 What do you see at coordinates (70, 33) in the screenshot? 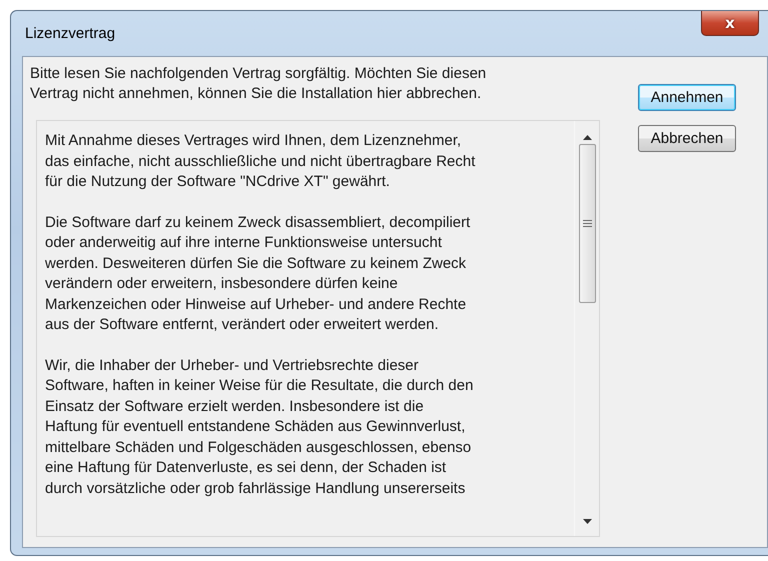
I see `window-title: Lizenzvertrag` at bounding box center [70, 33].